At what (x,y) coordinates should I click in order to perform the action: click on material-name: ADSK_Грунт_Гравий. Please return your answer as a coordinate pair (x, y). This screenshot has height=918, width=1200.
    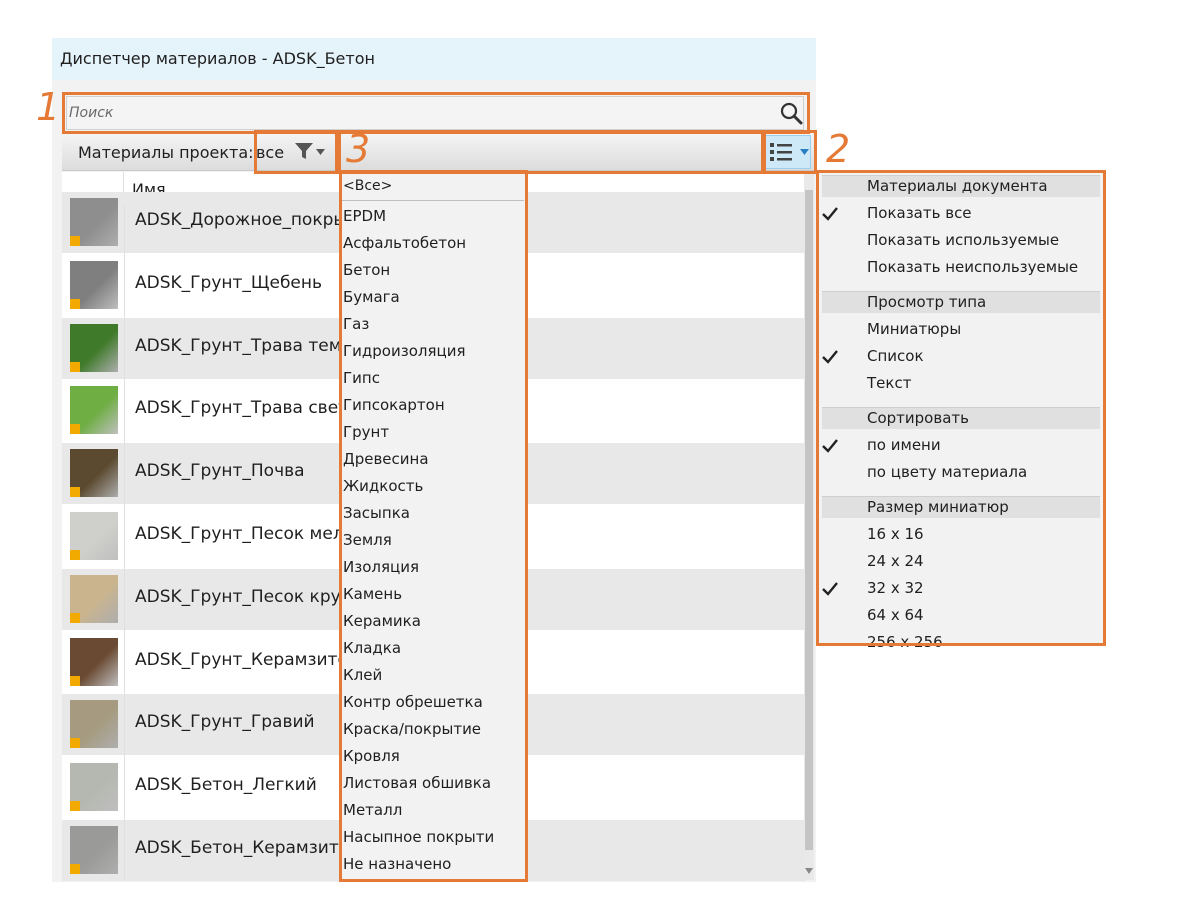
    Looking at the image, I should click on (225, 722).